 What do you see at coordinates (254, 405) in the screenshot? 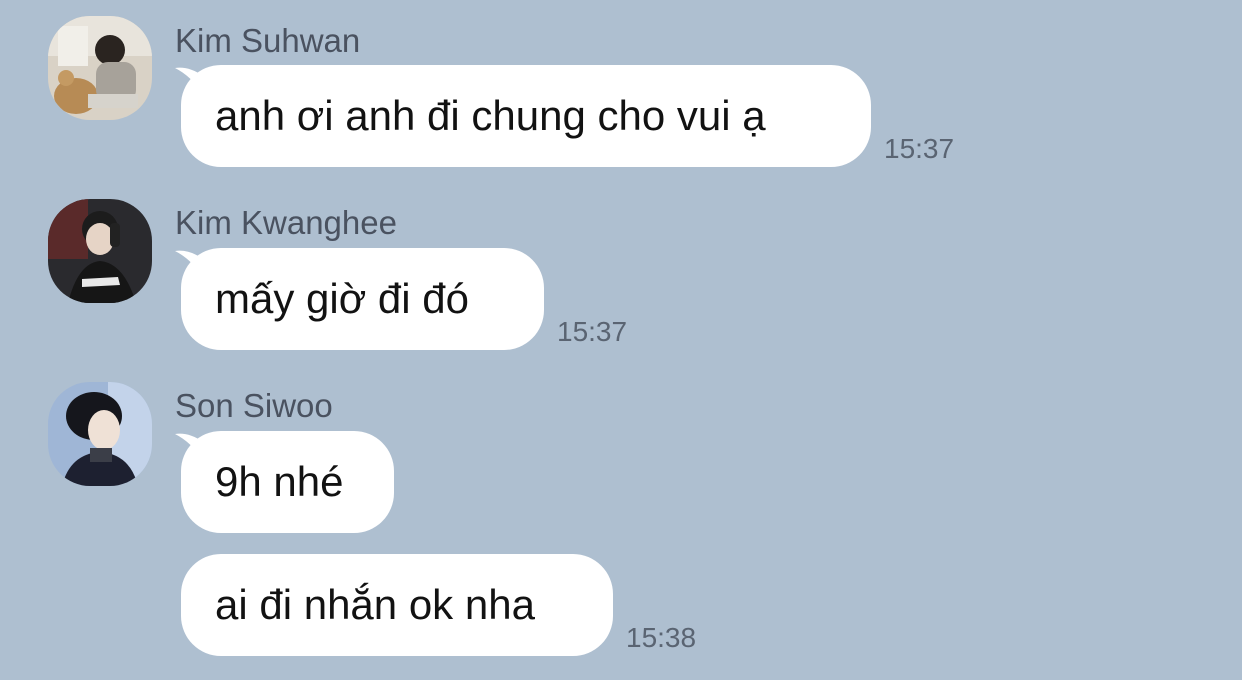
I see `sender-name: Son Siwoo` at bounding box center [254, 405].